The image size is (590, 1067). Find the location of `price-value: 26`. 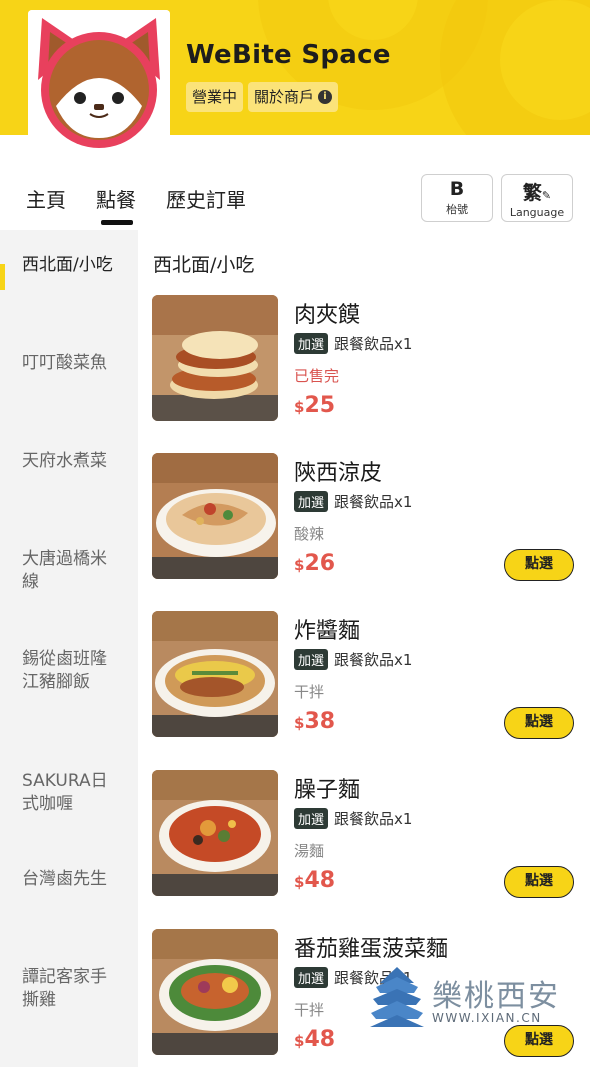

price-value: 26 is located at coordinates (320, 563).